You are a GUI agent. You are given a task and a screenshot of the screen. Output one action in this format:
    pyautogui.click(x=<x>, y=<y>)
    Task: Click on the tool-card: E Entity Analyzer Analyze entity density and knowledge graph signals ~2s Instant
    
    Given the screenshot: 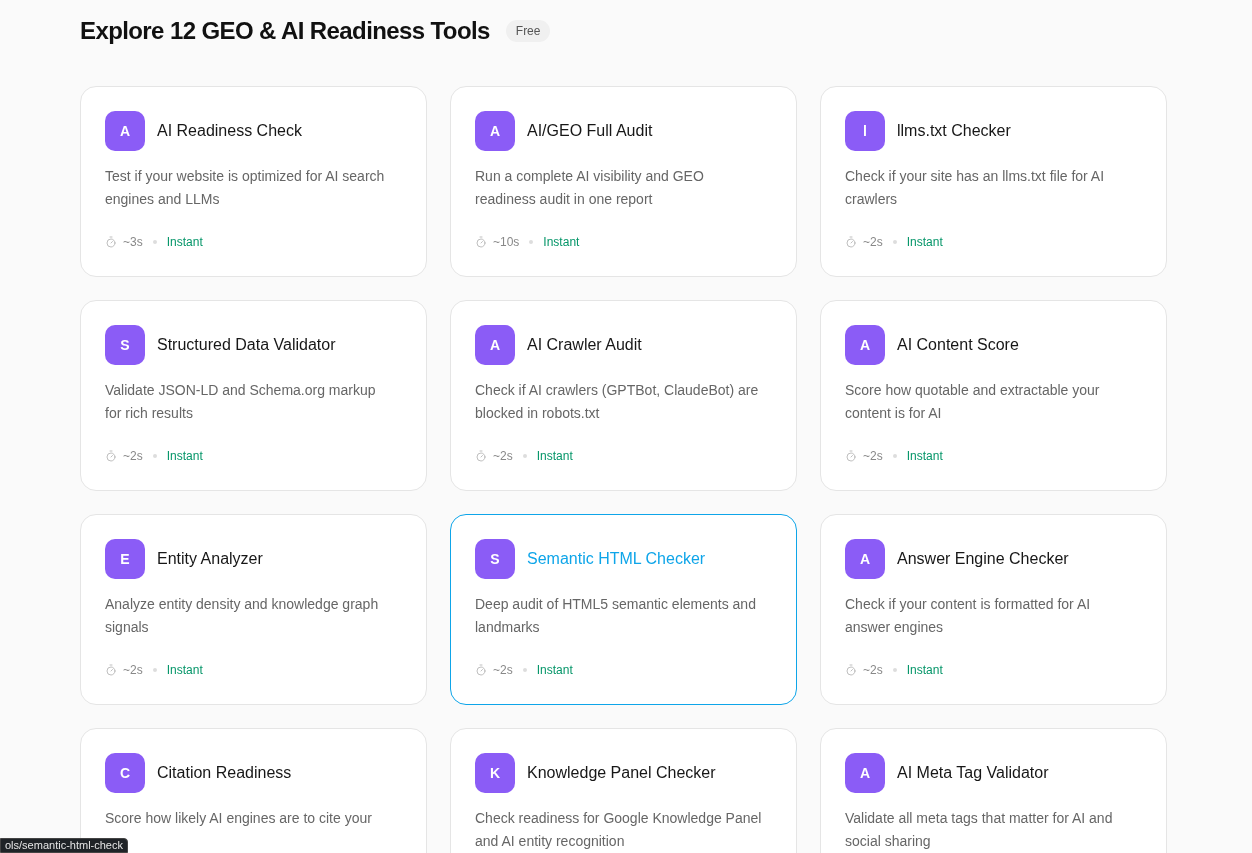 What is the action you would take?
    pyautogui.click(x=253, y=609)
    